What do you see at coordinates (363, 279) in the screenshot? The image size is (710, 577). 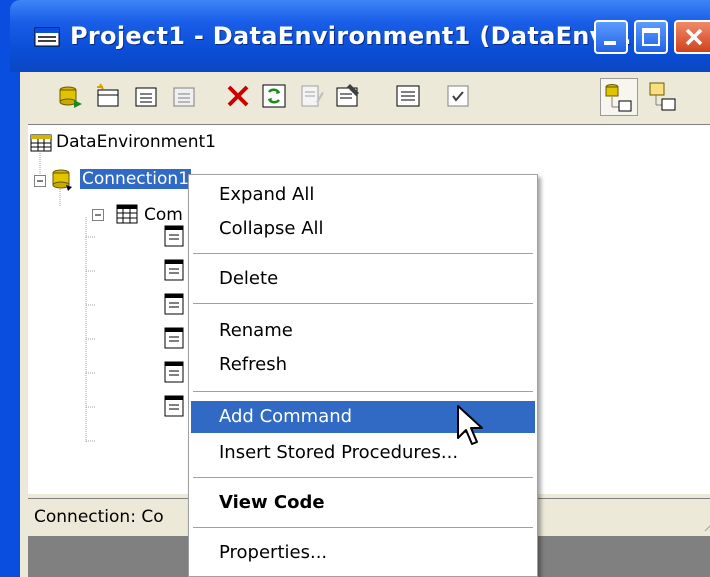 I see `menu-item-delete: Delete` at bounding box center [363, 279].